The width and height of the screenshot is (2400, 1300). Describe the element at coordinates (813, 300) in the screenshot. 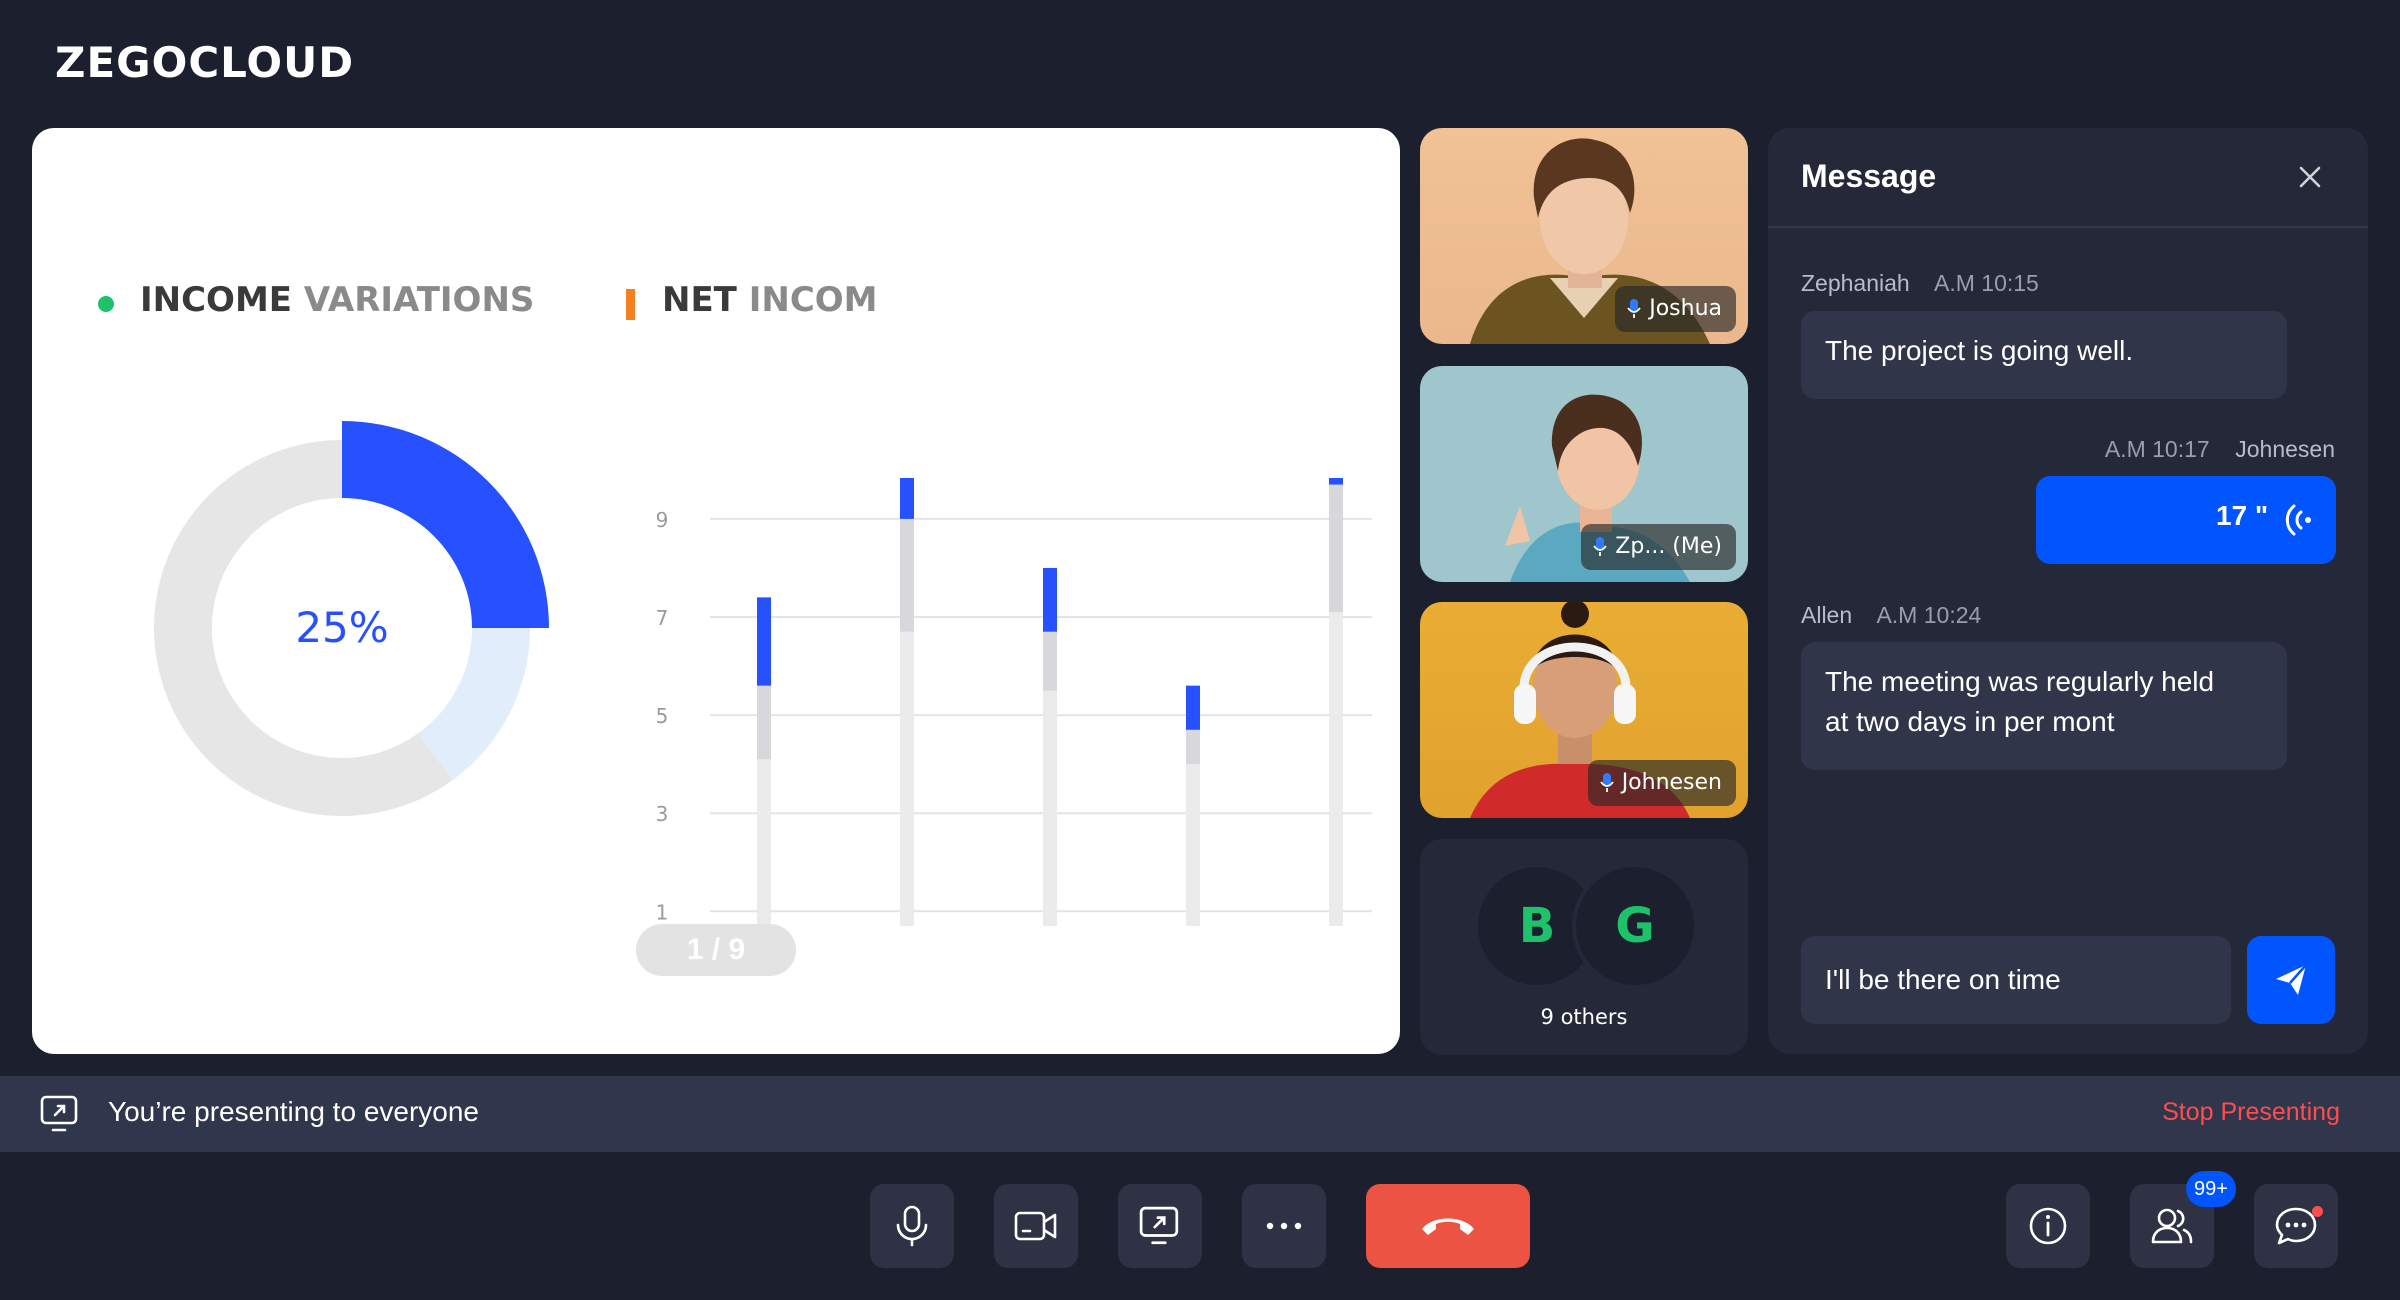

I see `bar-title-light: INCOM` at that location.